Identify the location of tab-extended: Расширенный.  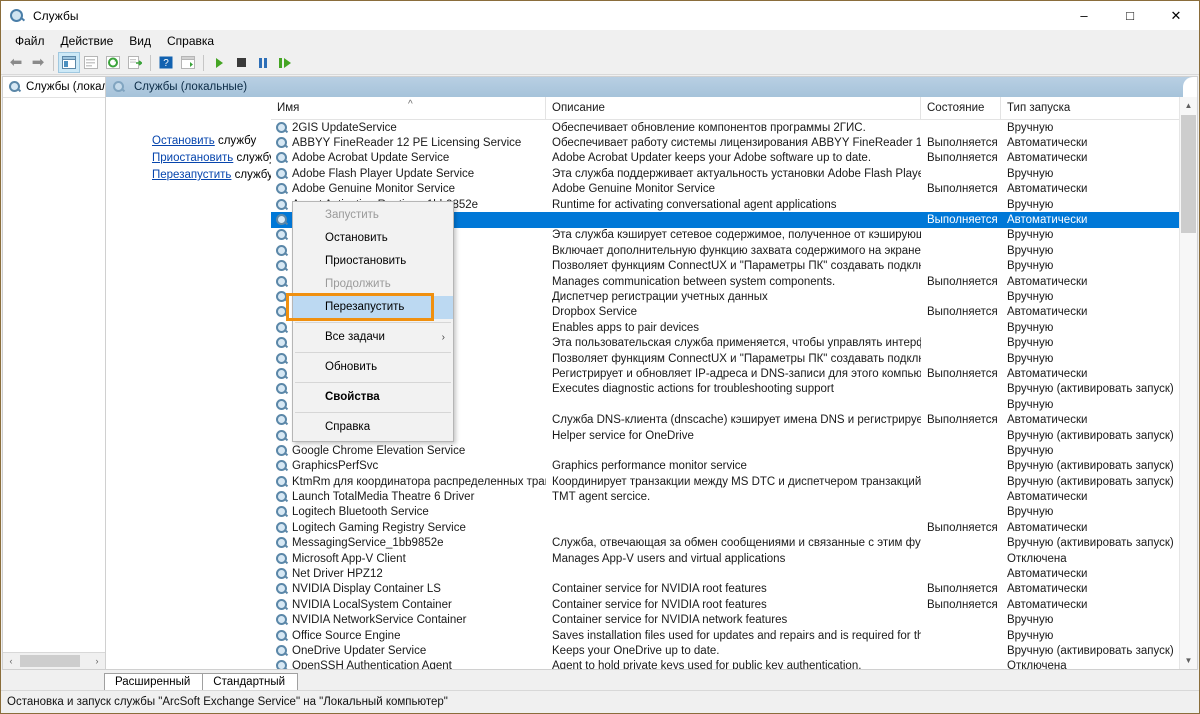
(154, 681).